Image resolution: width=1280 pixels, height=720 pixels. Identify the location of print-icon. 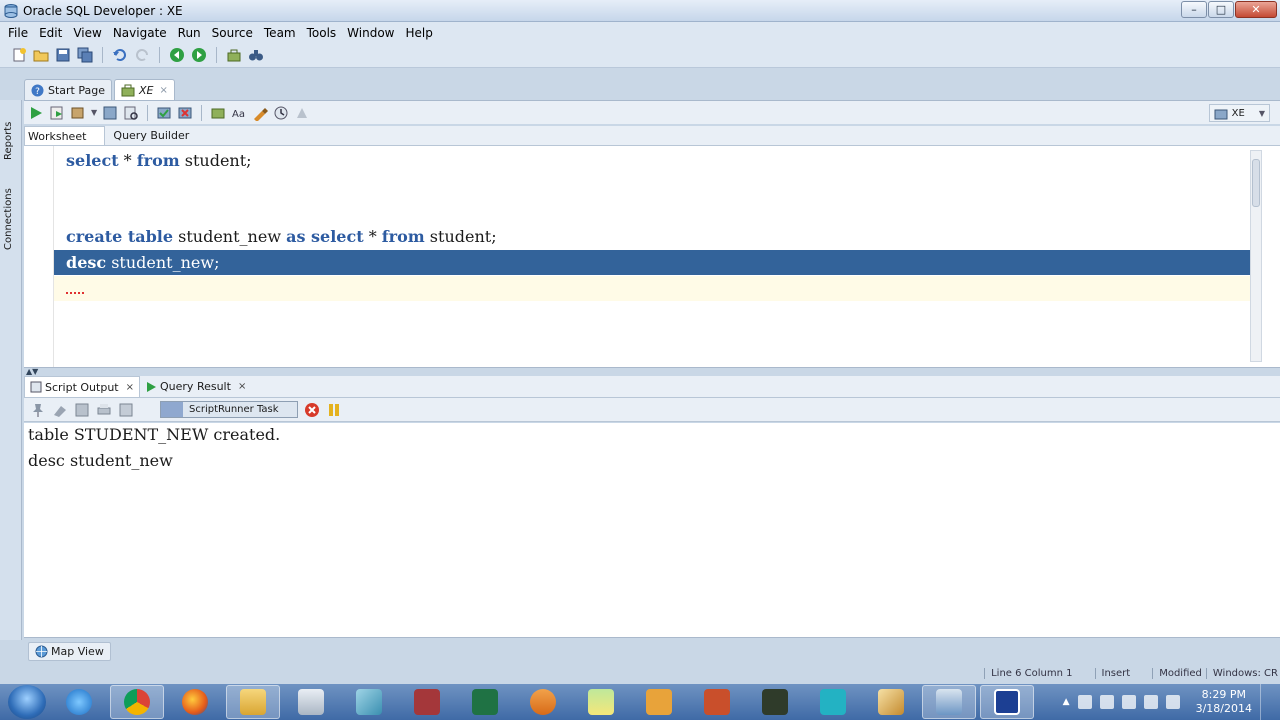
(104, 410).